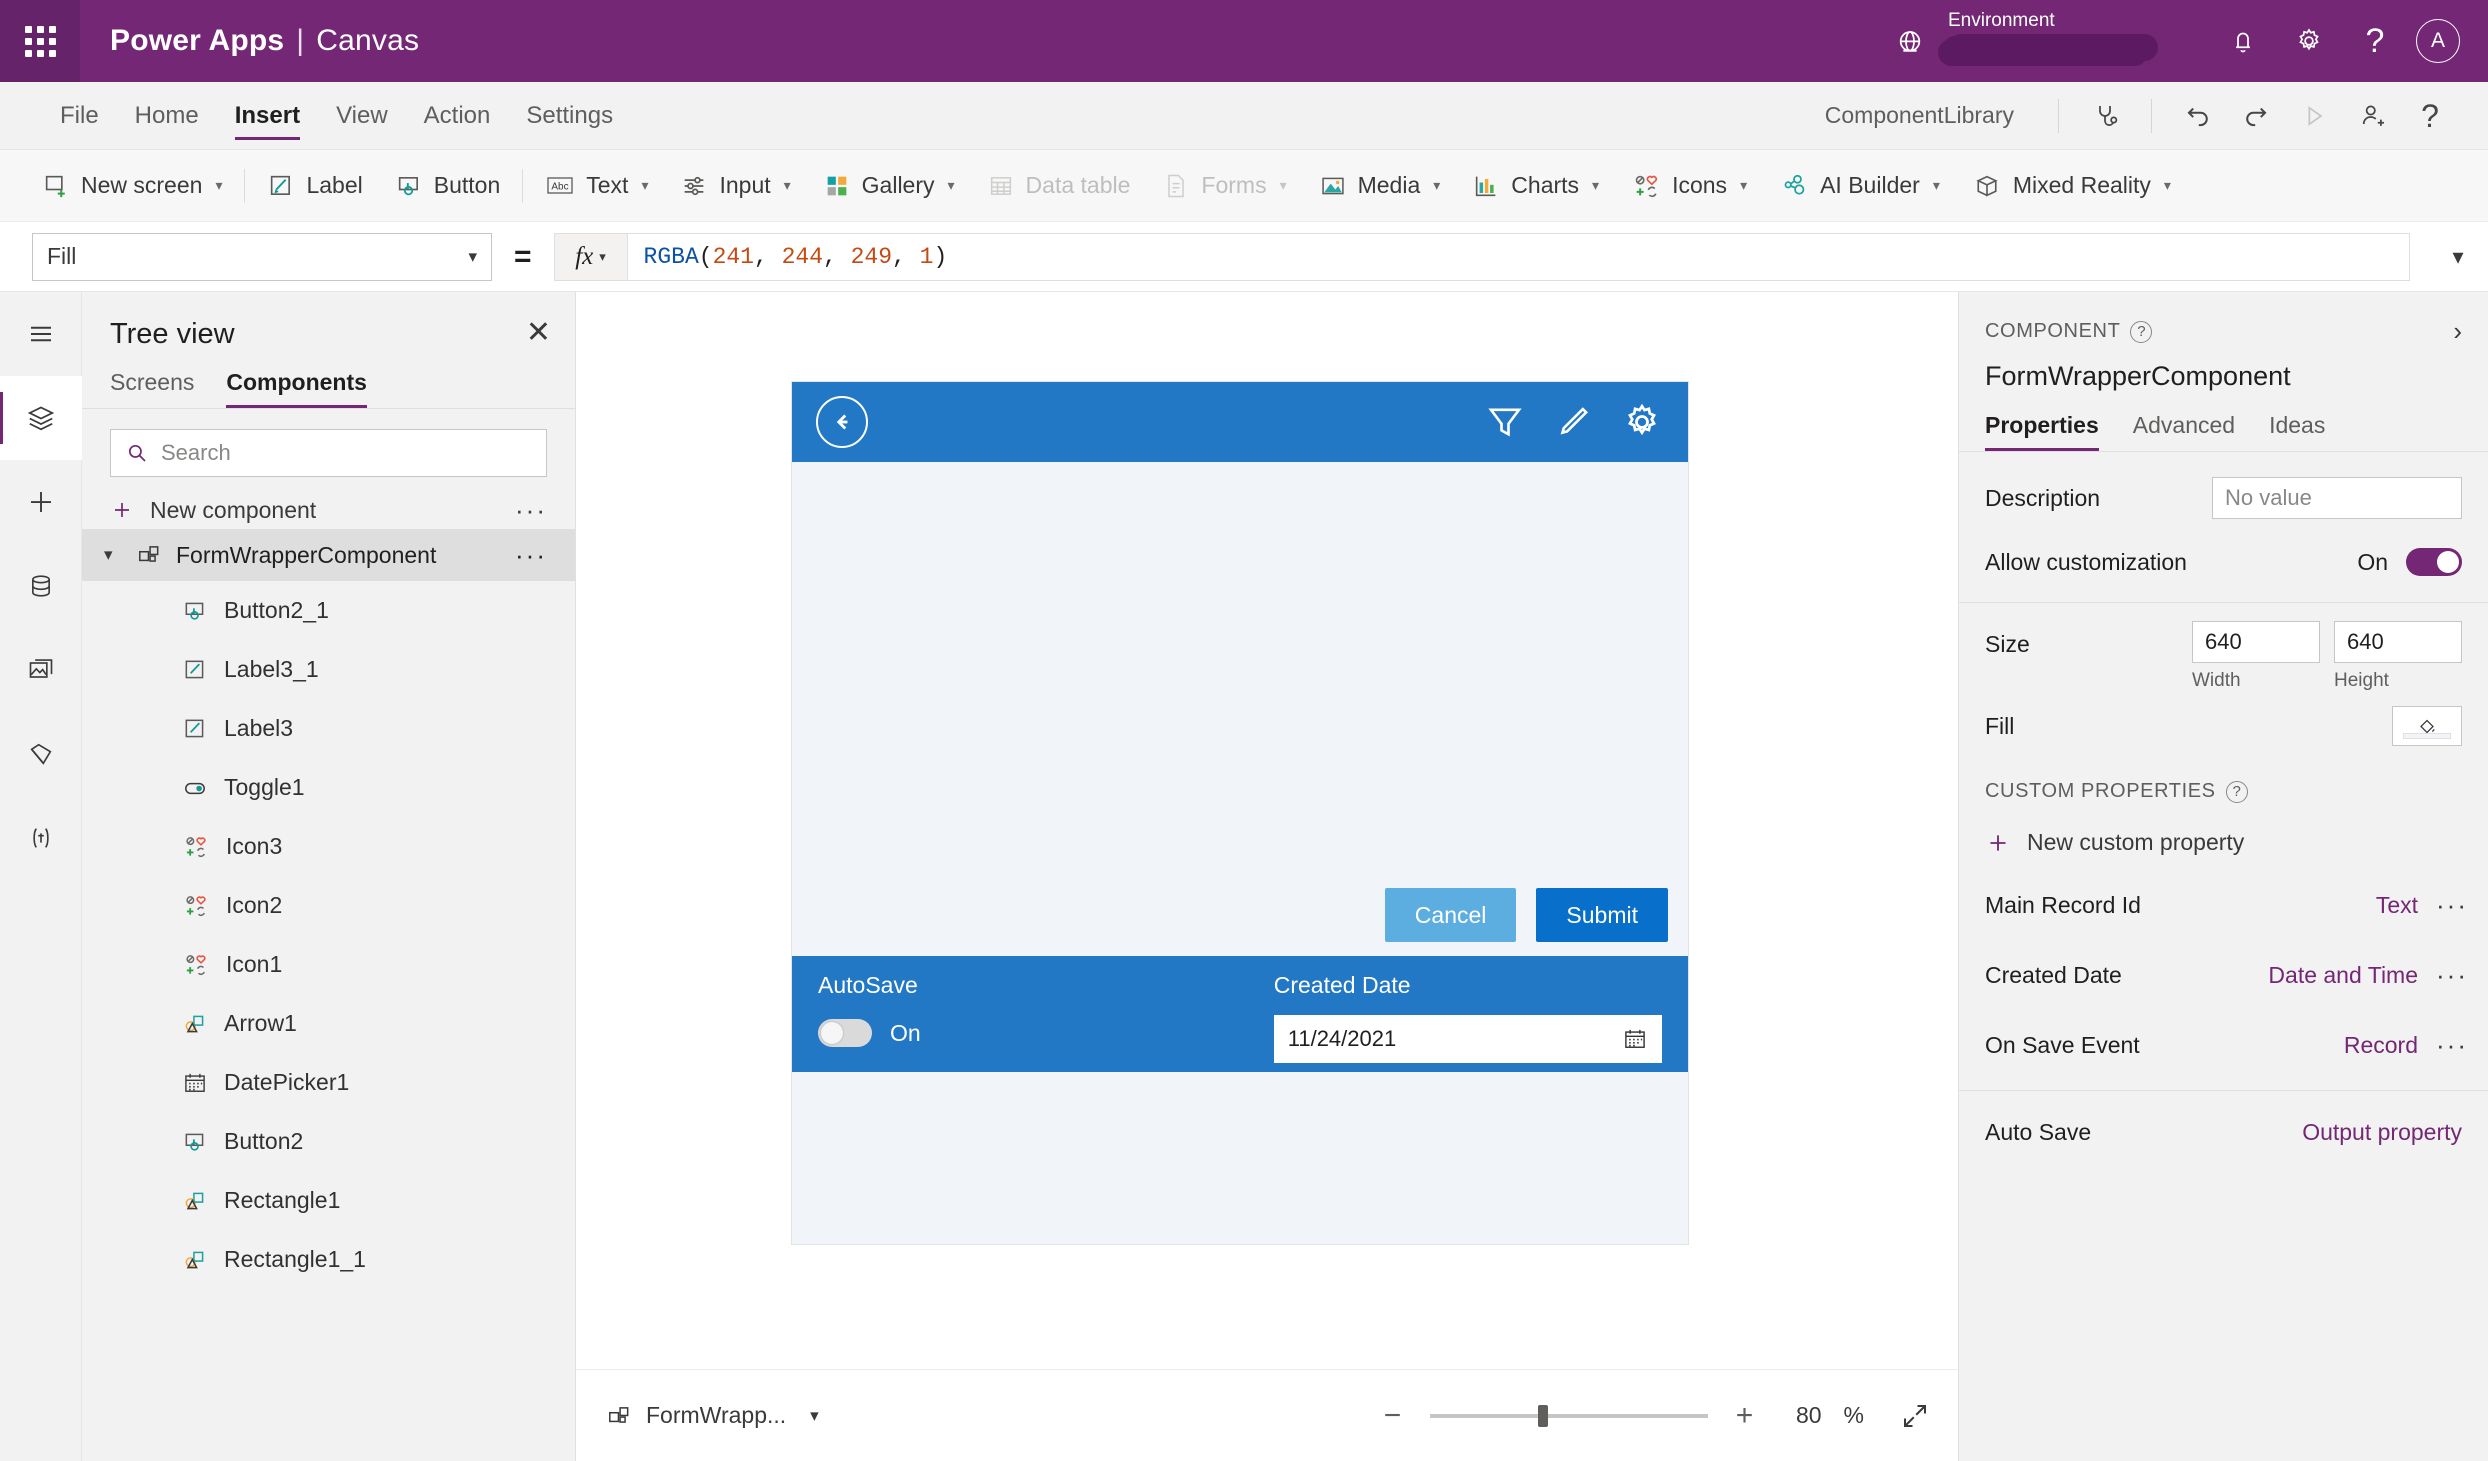 This screenshot has height=1461, width=2488. Describe the element at coordinates (41, 670) in the screenshot. I see `rail-media` at that location.